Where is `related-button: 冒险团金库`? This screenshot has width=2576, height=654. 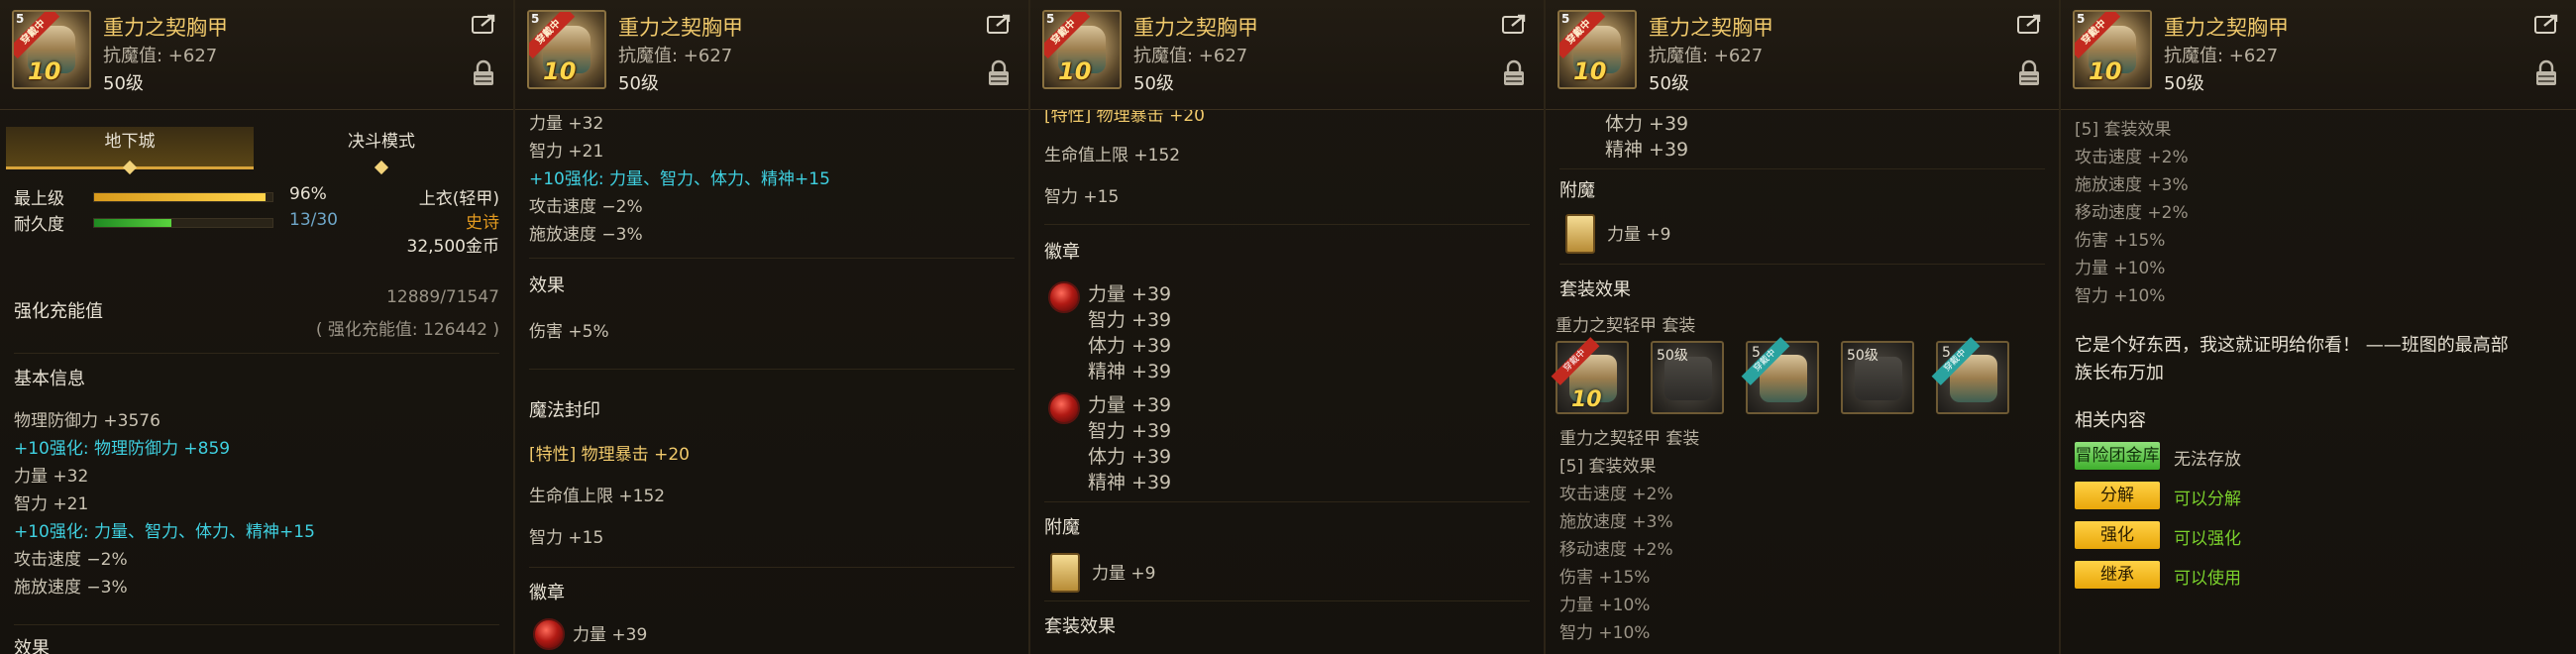
related-button: 冒险团金库 is located at coordinates (2117, 456).